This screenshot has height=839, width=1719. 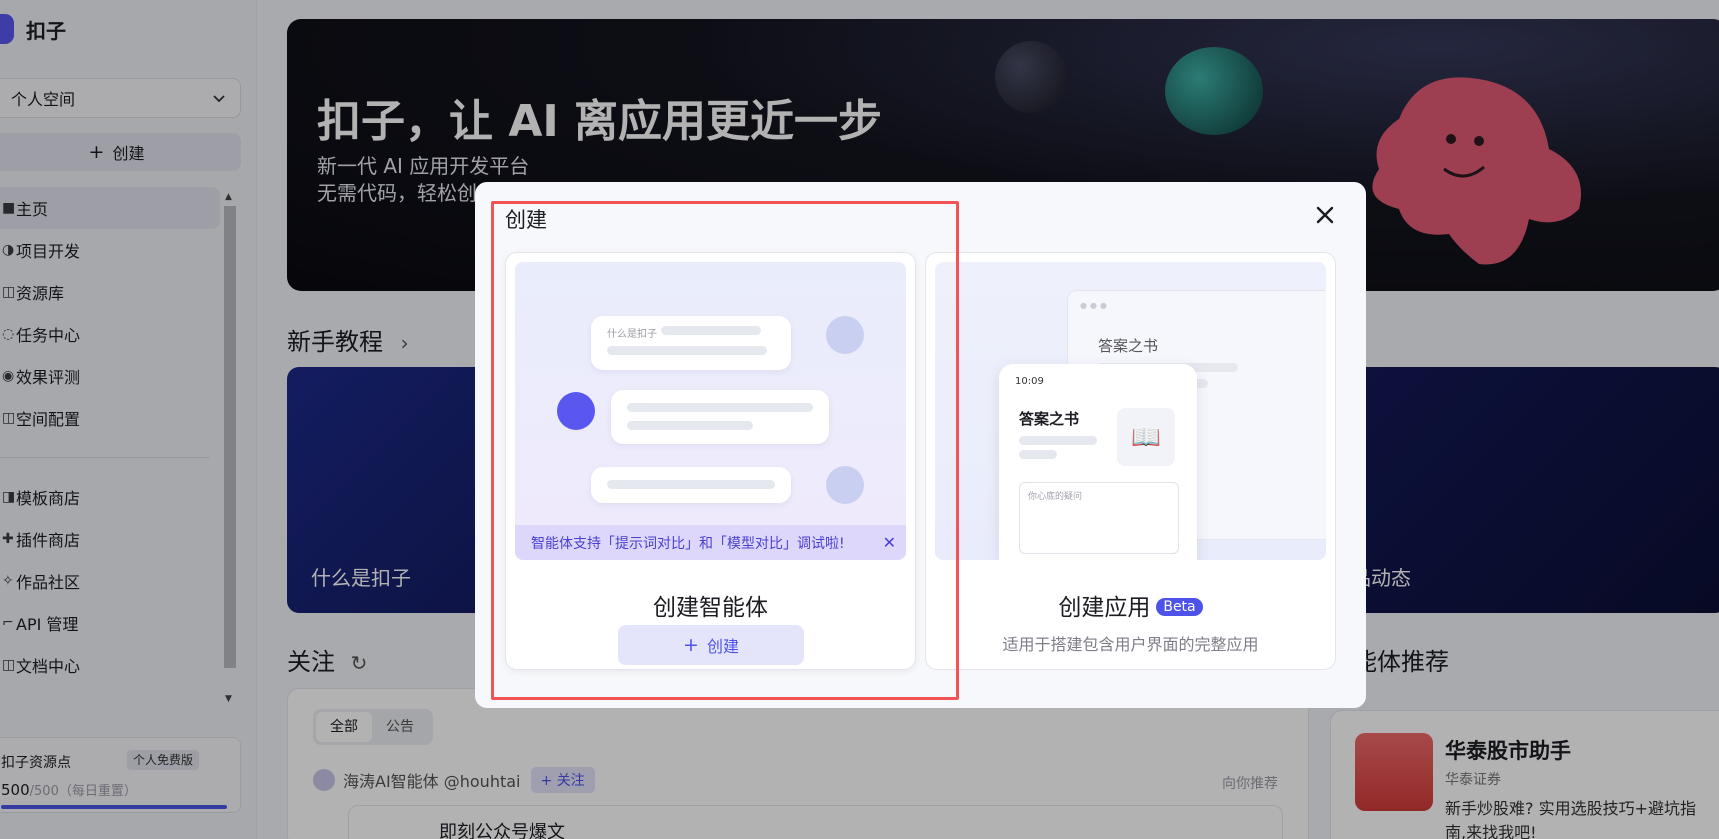 What do you see at coordinates (1055, 497) in the screenshot?
I see `preview-placeholder: 你心底的疑问` at bounding box center [1055, 497].